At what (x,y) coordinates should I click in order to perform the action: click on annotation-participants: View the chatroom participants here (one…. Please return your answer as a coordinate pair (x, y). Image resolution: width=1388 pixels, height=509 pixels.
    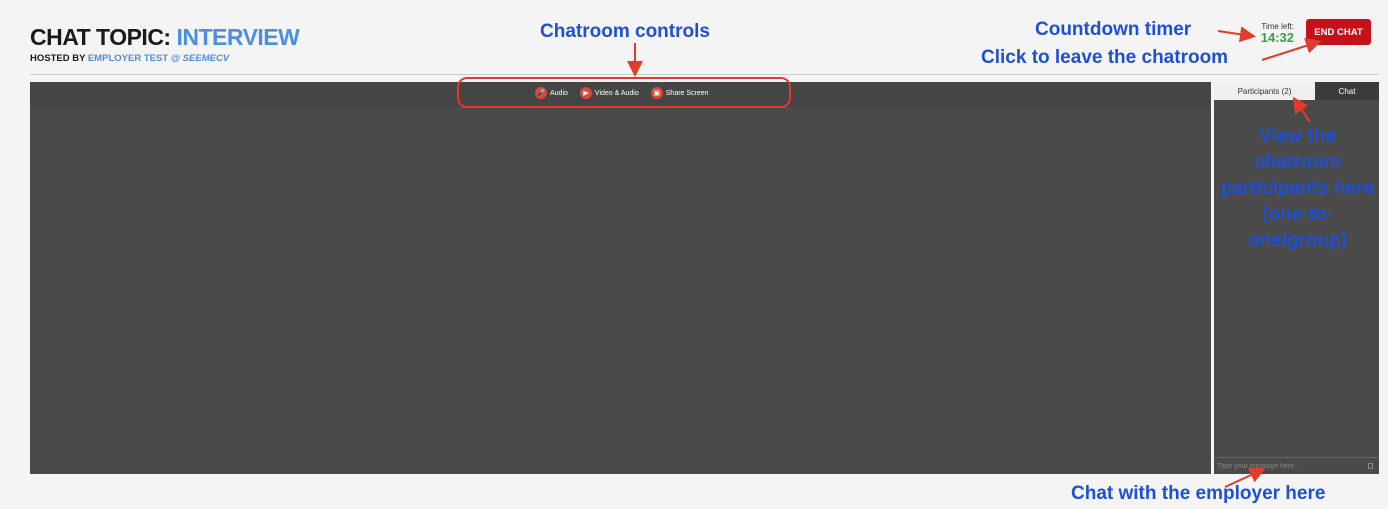
    Looking at the image, I should click on (1297, 188).